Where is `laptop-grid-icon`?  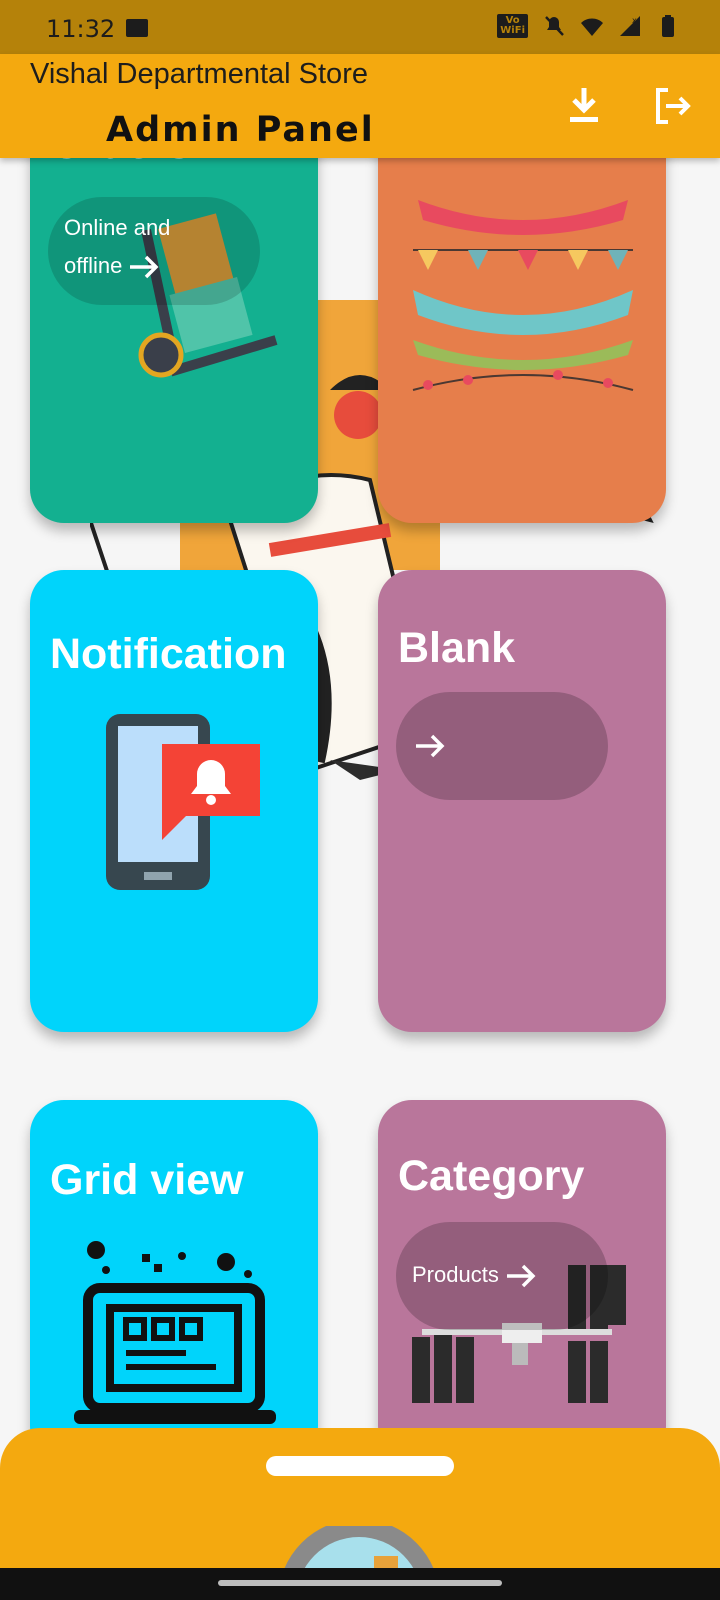
laptop-grid-icon is located at coordinates (175, 1332).